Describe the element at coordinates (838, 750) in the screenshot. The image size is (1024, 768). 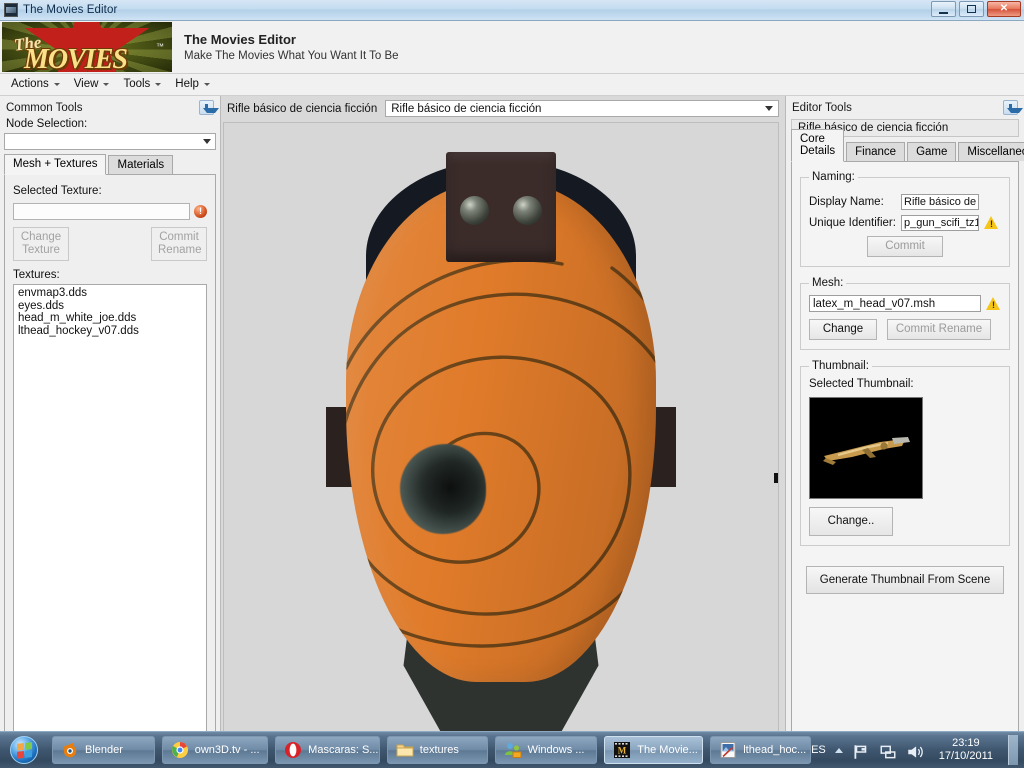
I see `show-hidden-icons-arrow` at that location.